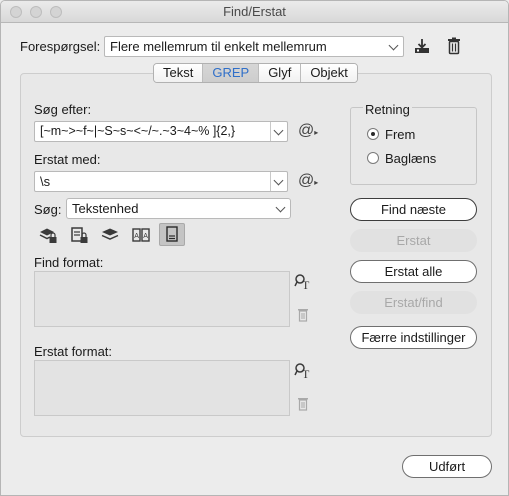 This screenshot has height=496, width=509. What do you see at coordinates (304, 404) in the screenshot?
I see `clear-change-format-icon` at bounding box center [304, 404].